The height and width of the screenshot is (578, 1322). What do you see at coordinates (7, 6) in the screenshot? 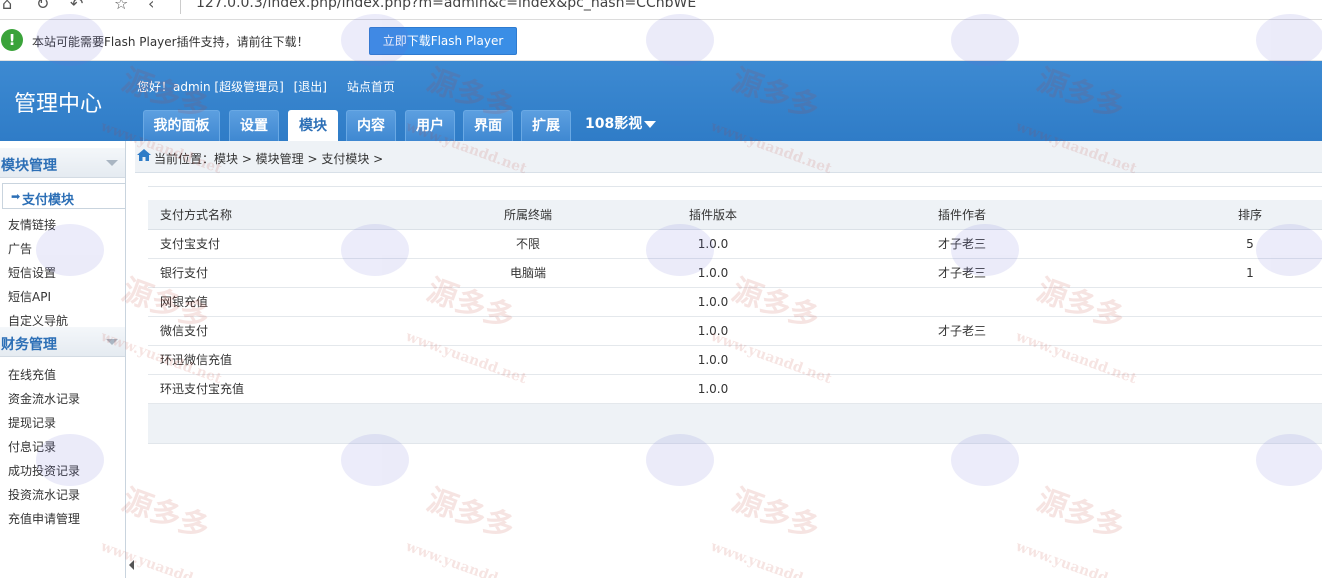
I see `home-icon: ⌂` at bounding box center [7, 6].